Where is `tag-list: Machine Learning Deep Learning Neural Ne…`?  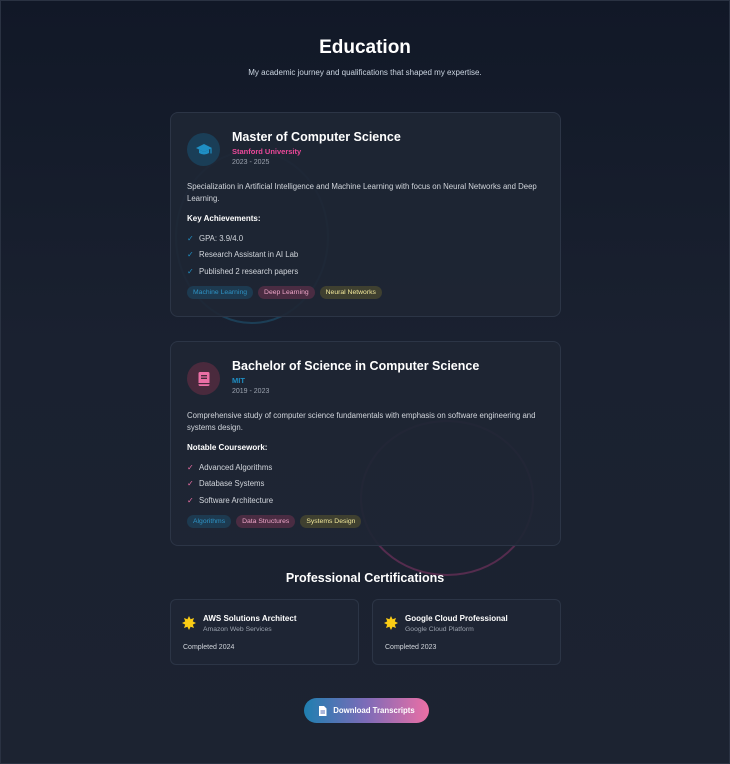
tag-list: Machine Learning Deep Learning Neural Ne… is located at coordinates (284, 292).